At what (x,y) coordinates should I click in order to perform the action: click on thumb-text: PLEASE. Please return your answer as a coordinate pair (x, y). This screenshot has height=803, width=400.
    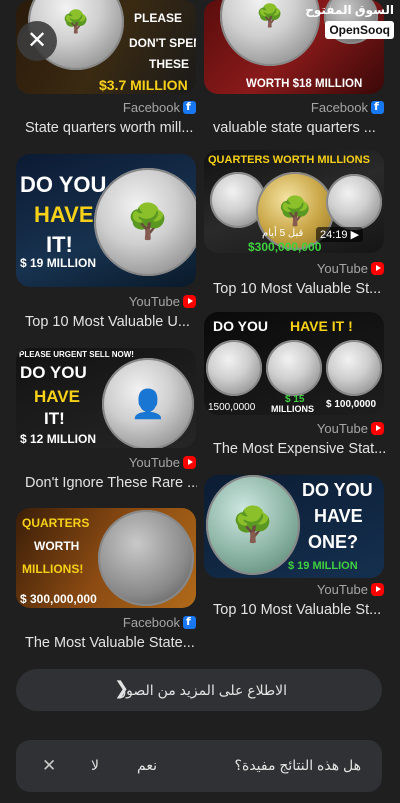
    Looking at the image, I should click on (158, 18).